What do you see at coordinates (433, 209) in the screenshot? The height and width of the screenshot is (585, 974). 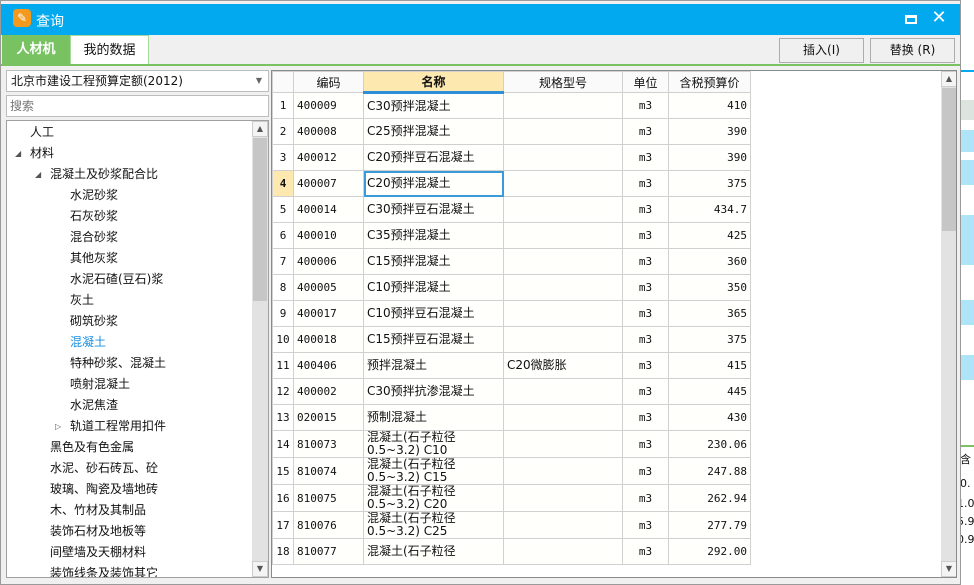 I see `cell-name: C30预拌豆石混凝土` at bounding box center [433, 209].